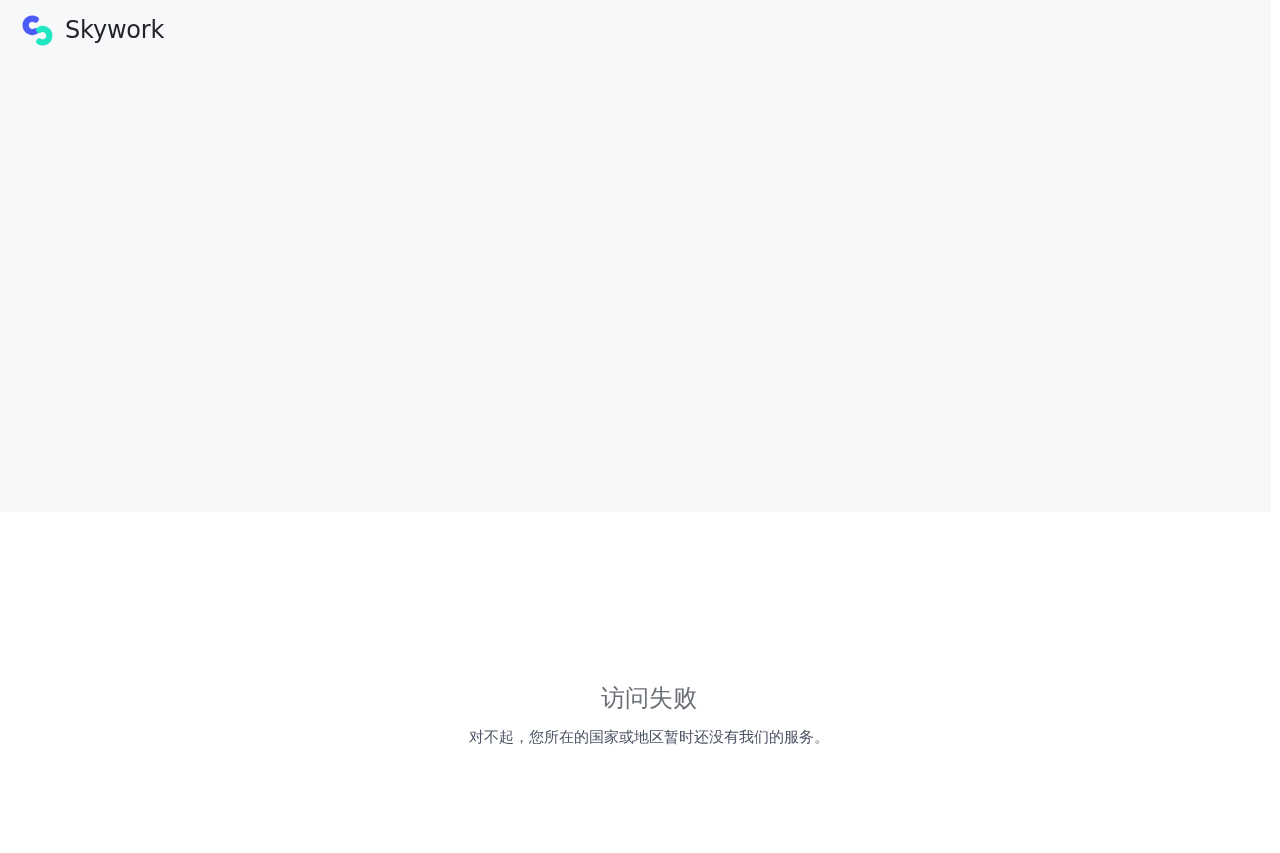 The image size is (1280, 853). What do you see at coordinates (115, 30) in the screenshot?
I see `logo-wordmark: Skywork` at bounding box center [115, 30].